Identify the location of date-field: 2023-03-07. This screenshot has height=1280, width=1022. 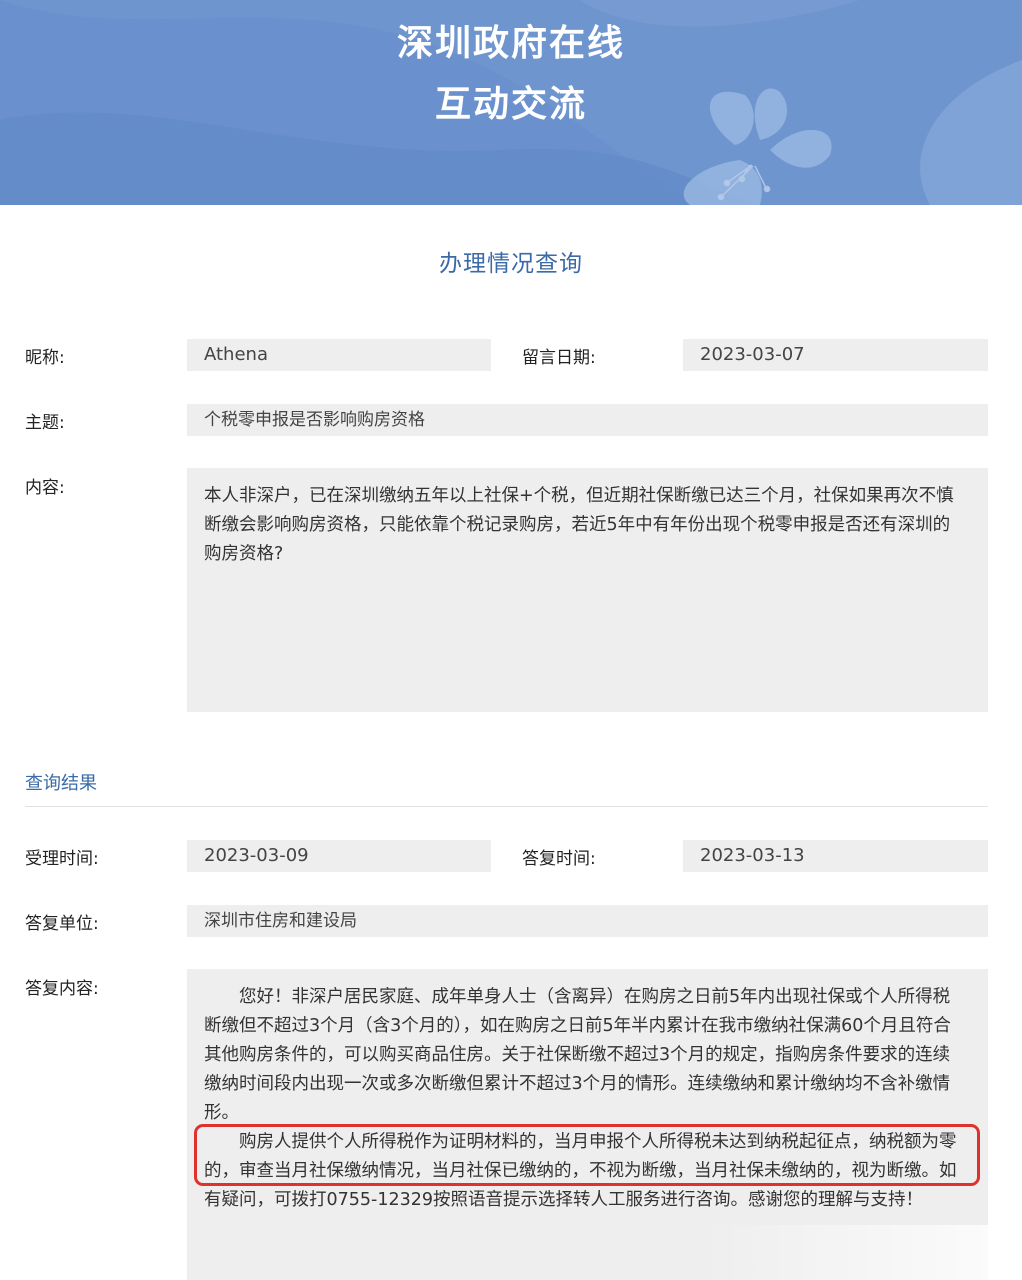
(835, 355).